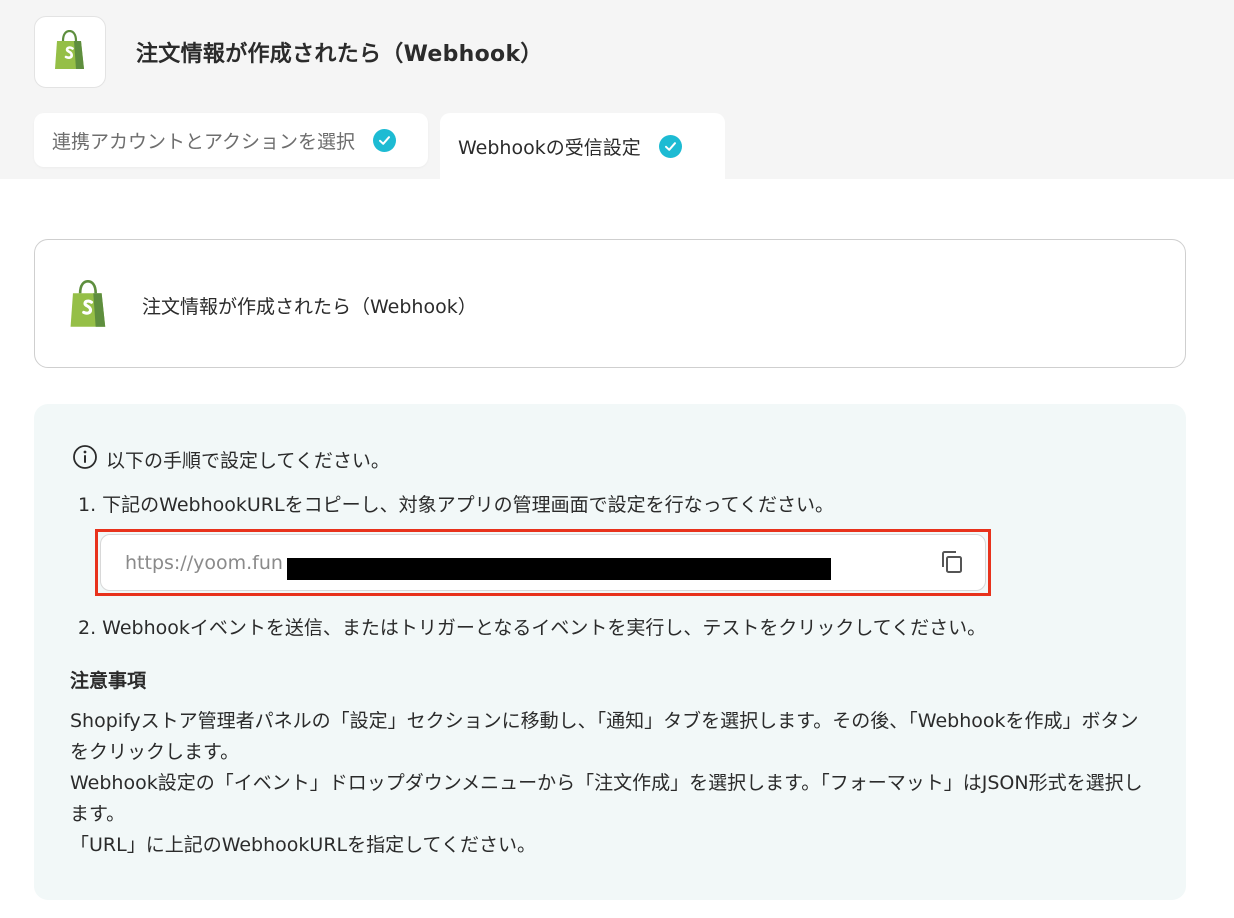  I want to click on tab-label: Webhookの受信設定, so click(549, 147).